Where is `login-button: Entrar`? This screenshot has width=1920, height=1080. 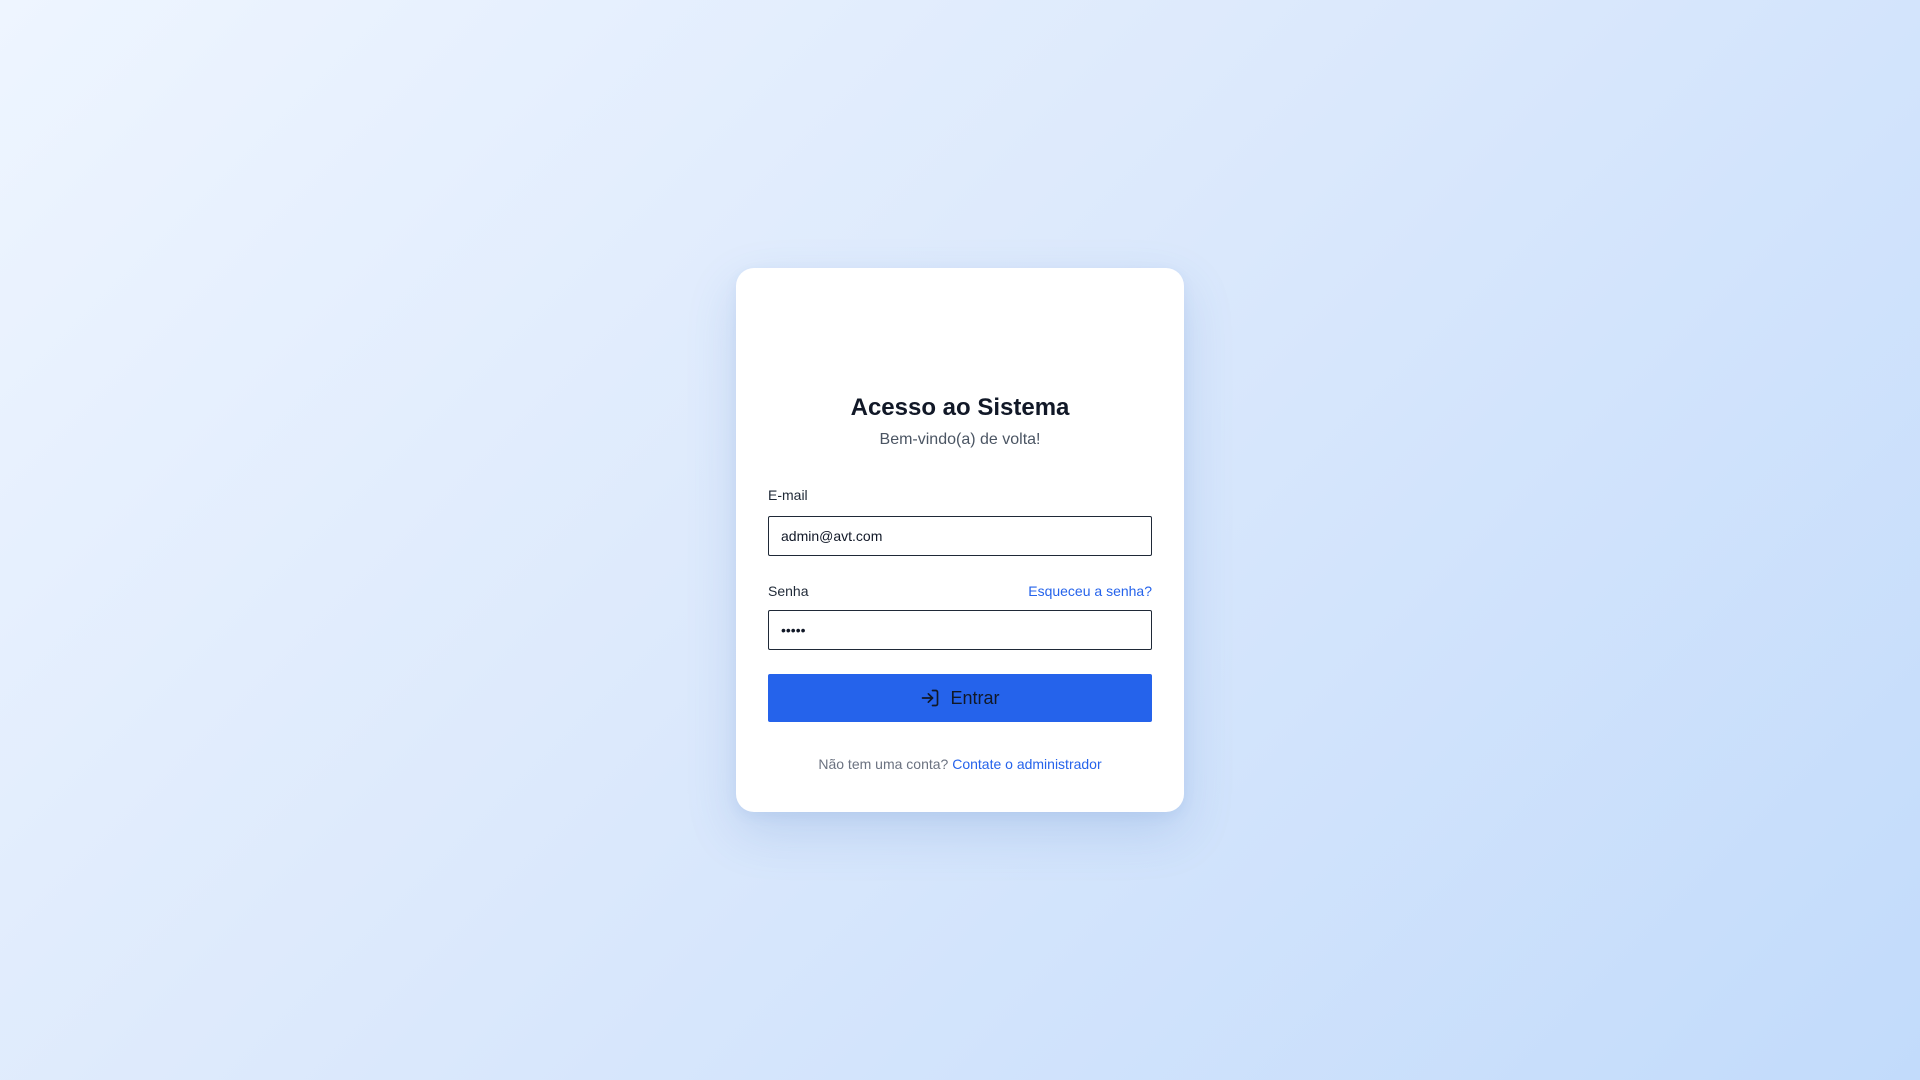 login-button: Entrar is located at coordinates (960, 698).